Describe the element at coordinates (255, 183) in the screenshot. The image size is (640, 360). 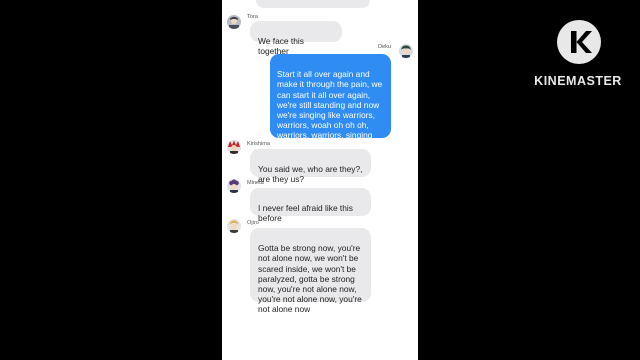
I see `sender-name: Mineta` at that location.